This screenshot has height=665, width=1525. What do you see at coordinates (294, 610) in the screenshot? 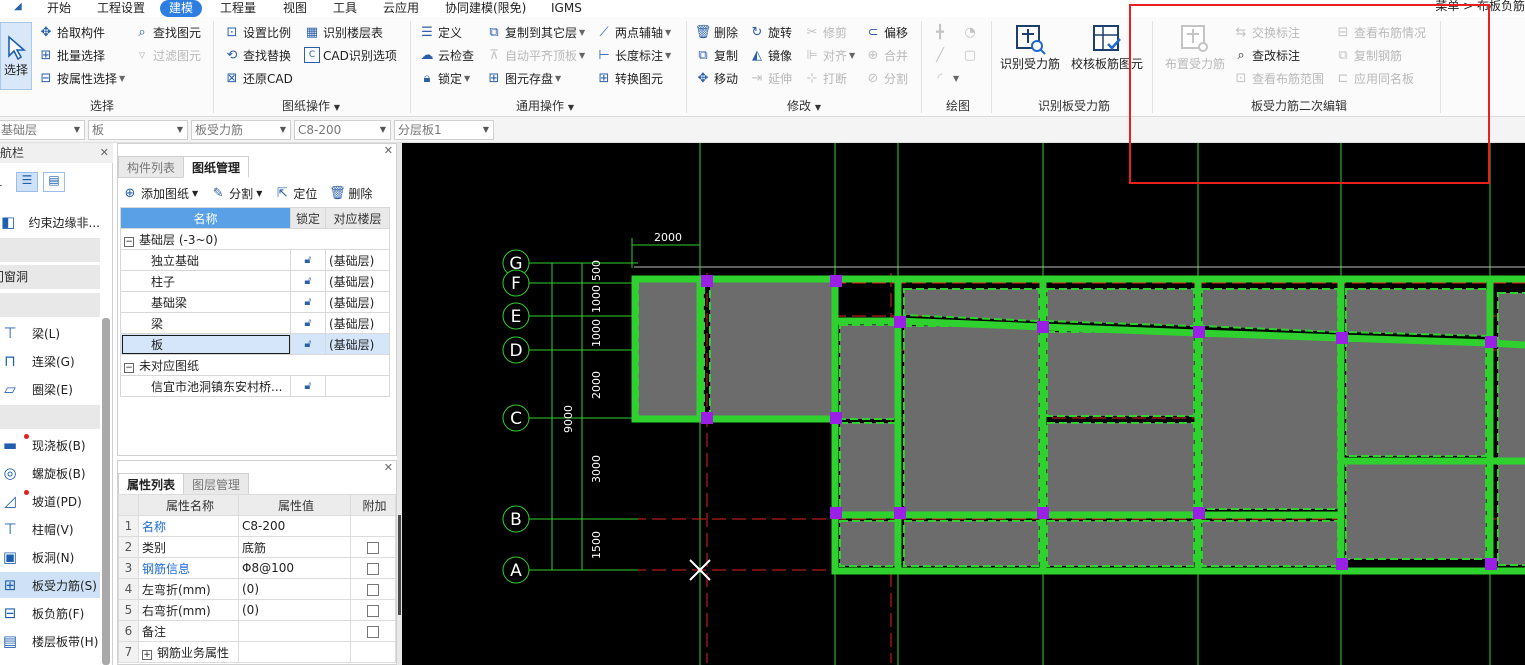
I see `property-value: (0)` at bounding box center [294, 610].